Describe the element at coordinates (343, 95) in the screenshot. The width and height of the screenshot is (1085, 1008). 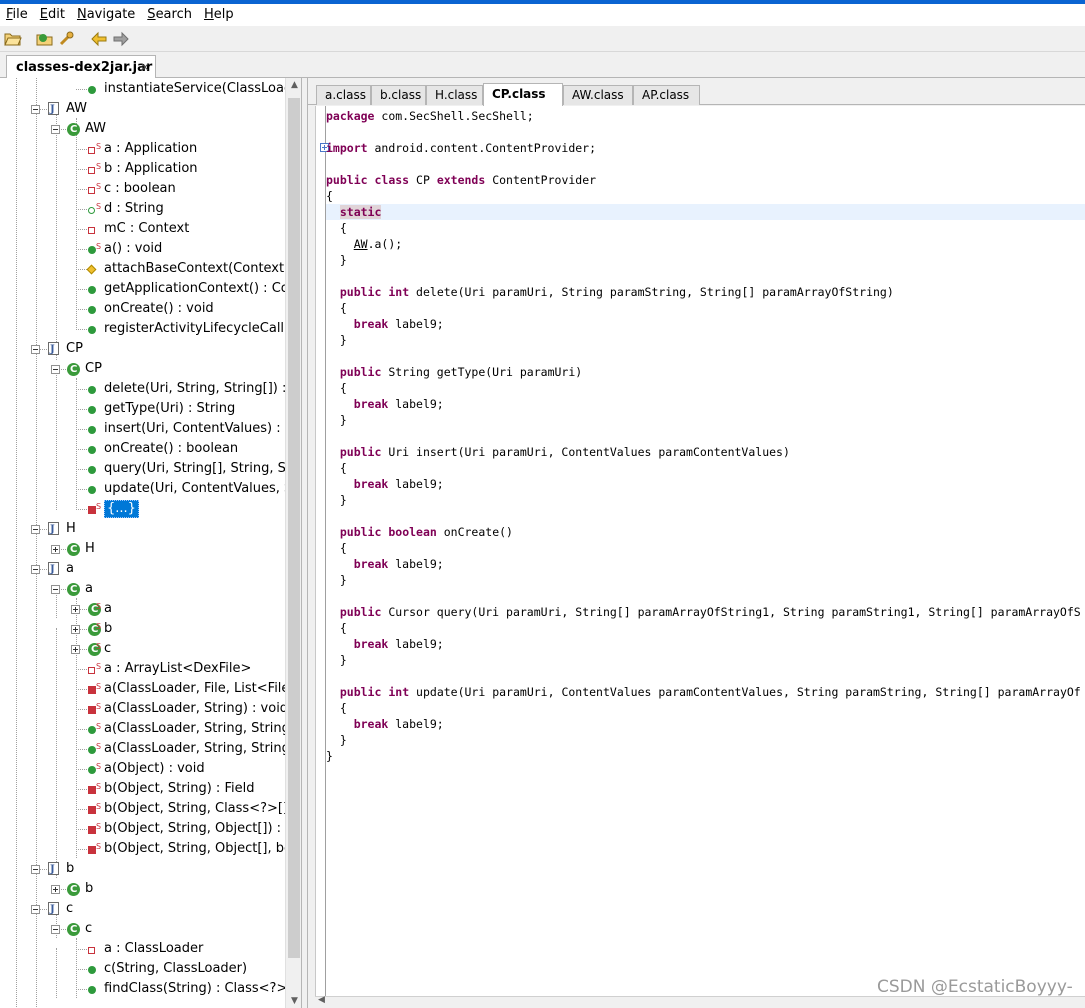
I see `code-tab-a-class: a.class` at that location.